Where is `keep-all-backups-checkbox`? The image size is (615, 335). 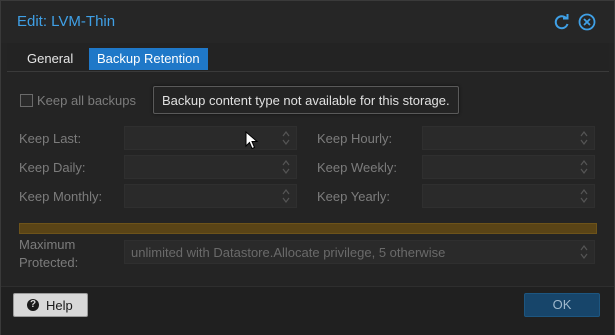 keep-all-backups-checkbox is located at coordinates (26, 100).